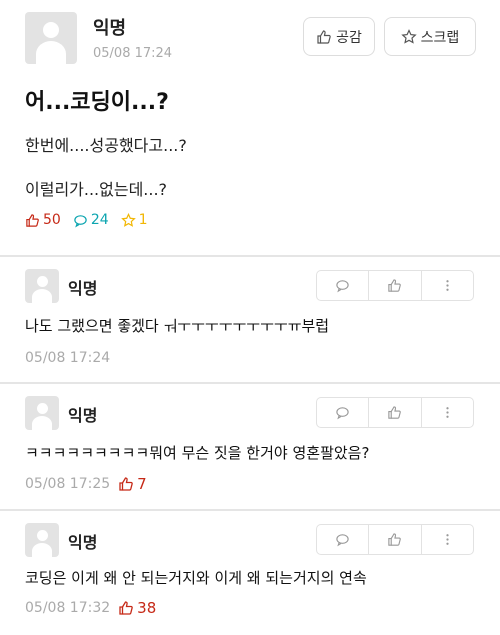 The image size is (500, 635). Describe the element at coordinates (196, 578) in the screenshot. I see `comment-text: 코딩은 이게 왜 안 되는거지와 이게 왜 되는거지의 연속` at that location.